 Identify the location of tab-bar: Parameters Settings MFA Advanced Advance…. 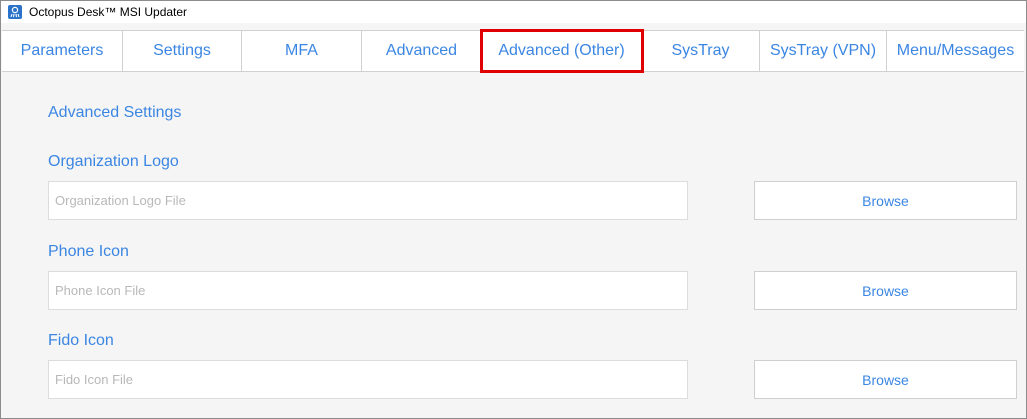
(513, 51).